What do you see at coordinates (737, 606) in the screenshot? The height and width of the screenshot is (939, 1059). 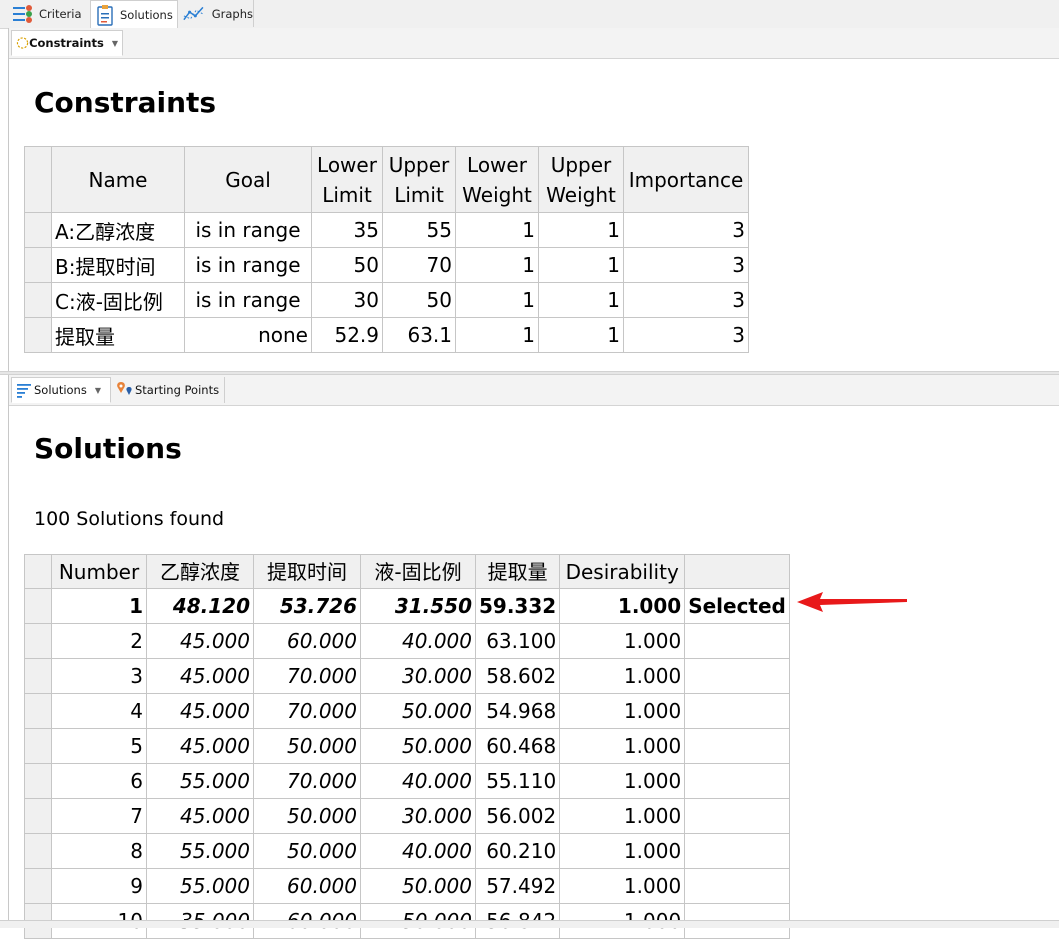 I see `cell-status: Selected` at bounding box center [737, 606].